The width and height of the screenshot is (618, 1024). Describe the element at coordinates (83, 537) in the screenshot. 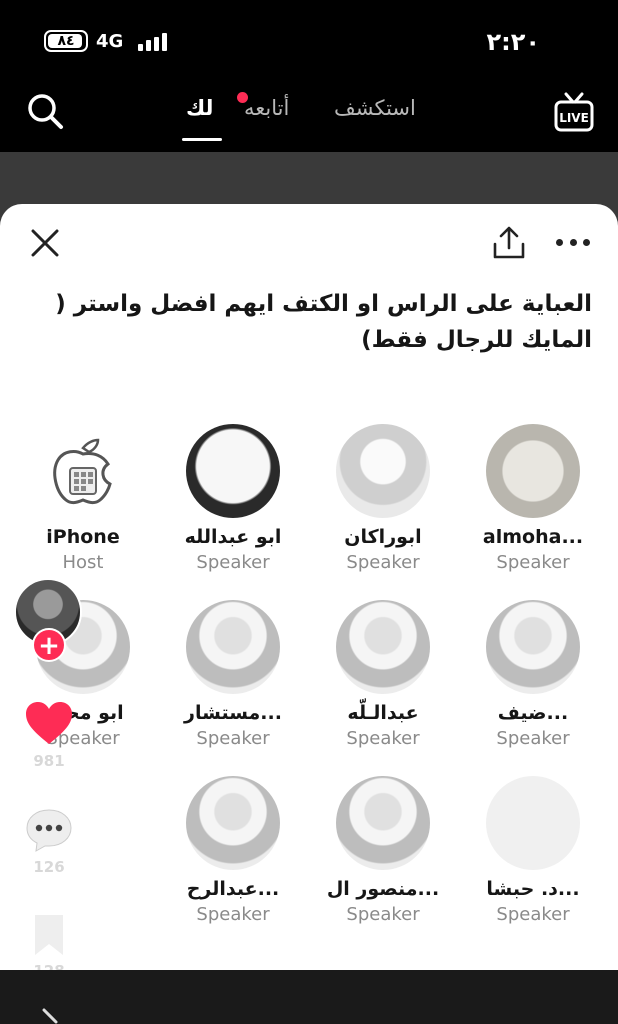

I see `member-name: iPhone` at that location.